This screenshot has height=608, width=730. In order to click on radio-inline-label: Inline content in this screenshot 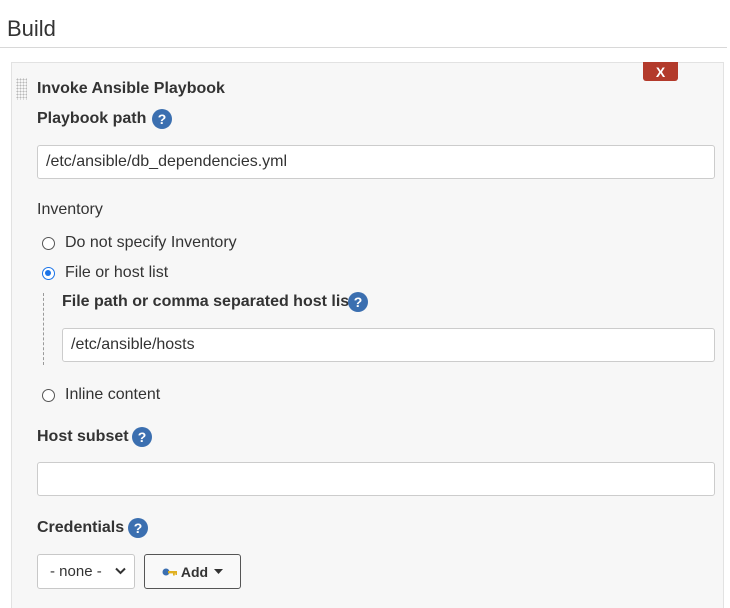, I will do `click(112, 395)`.